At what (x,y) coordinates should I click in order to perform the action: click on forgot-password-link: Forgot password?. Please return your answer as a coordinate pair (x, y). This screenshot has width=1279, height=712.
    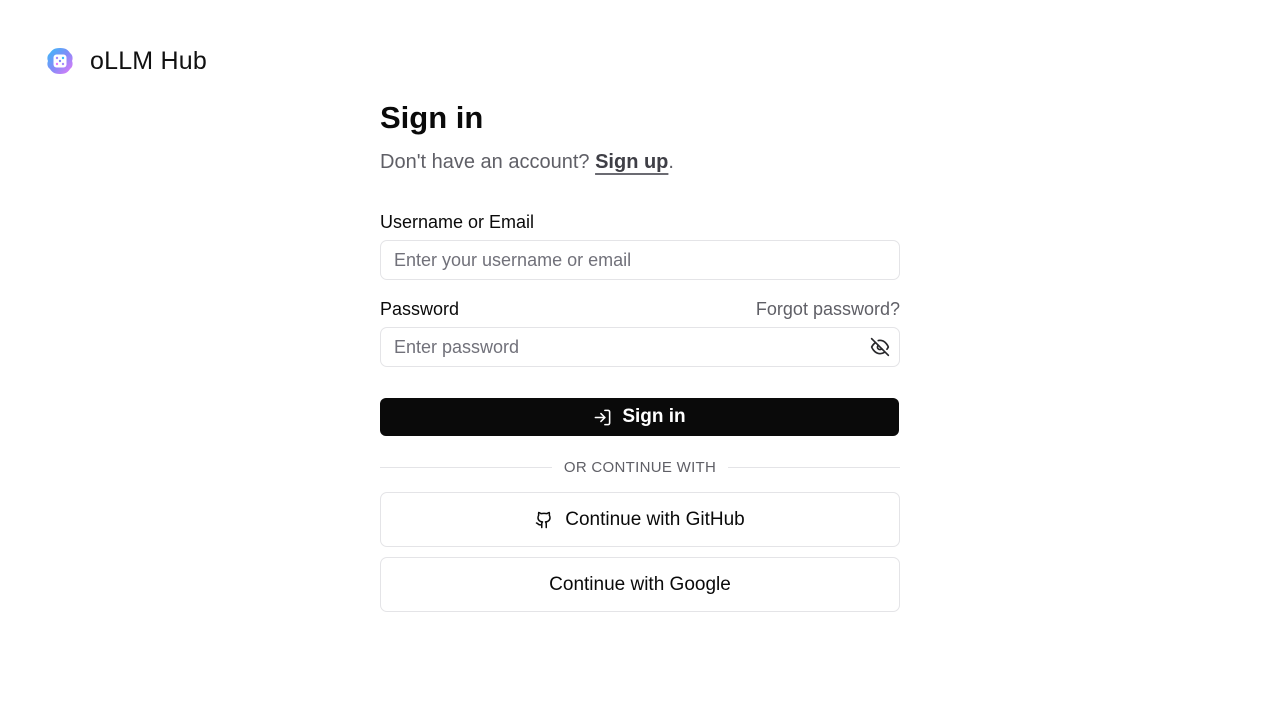
    Looking at the image, I should click on (828, 309).